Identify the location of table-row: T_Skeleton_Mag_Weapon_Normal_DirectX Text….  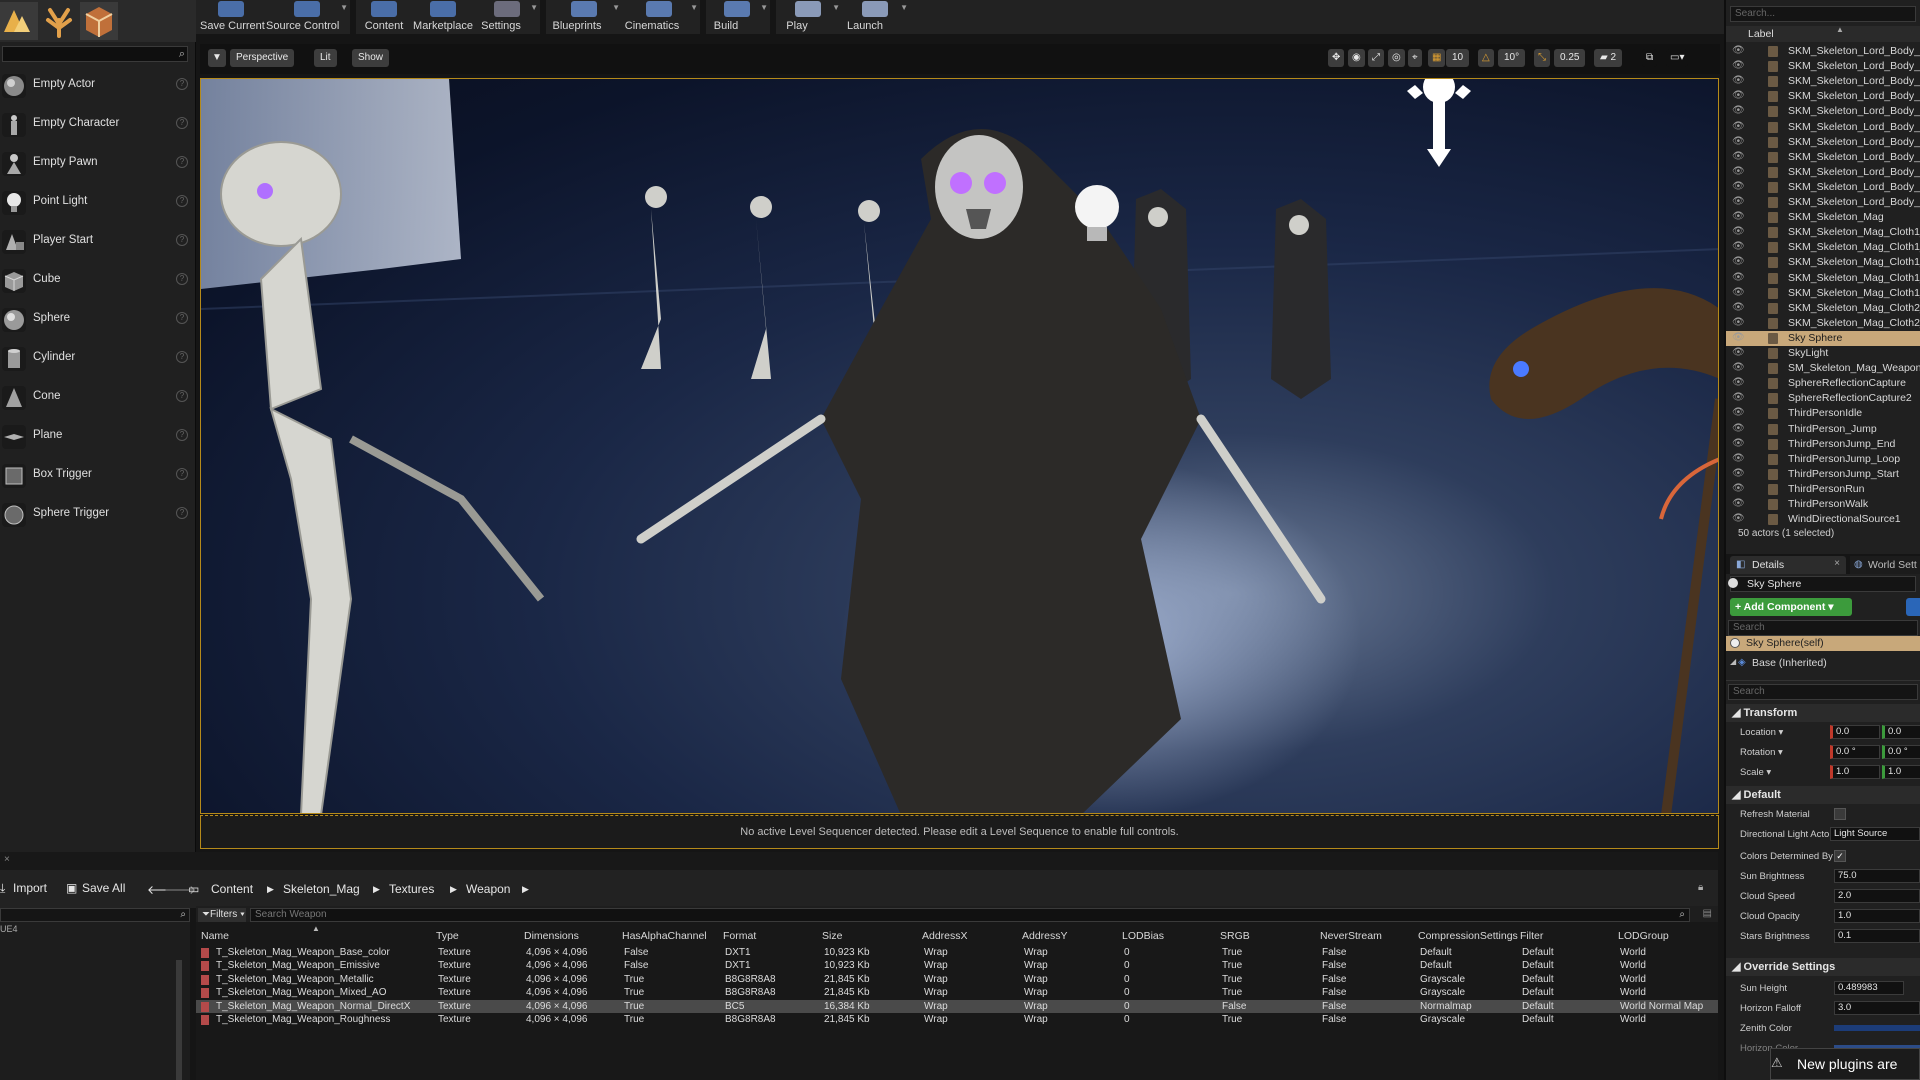
(957, 1006).